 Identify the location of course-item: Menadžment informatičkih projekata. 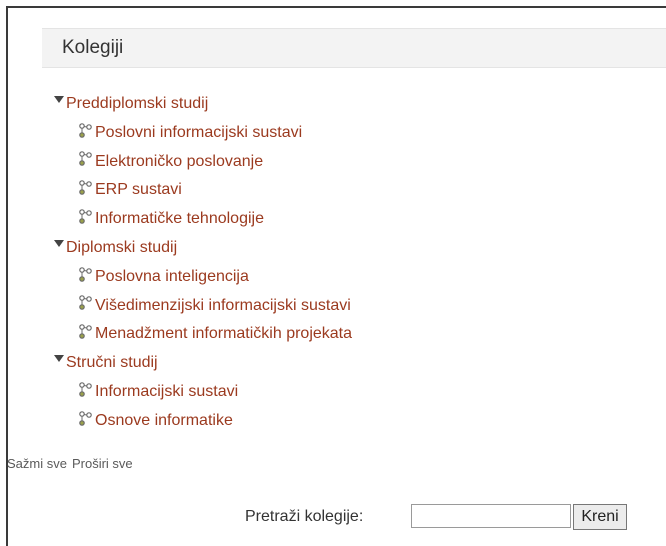
(202, 334).